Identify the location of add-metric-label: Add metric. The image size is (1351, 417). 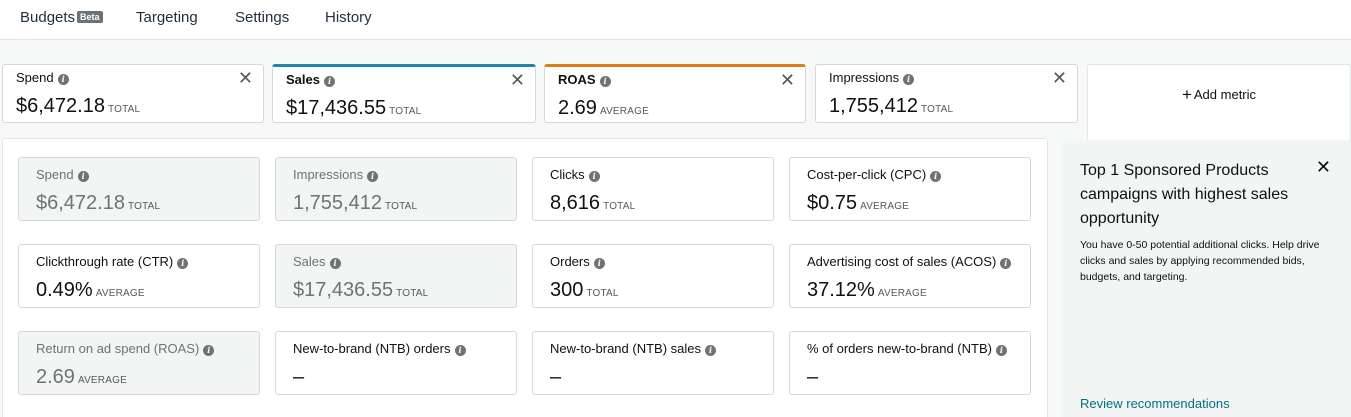
(1225, 94).